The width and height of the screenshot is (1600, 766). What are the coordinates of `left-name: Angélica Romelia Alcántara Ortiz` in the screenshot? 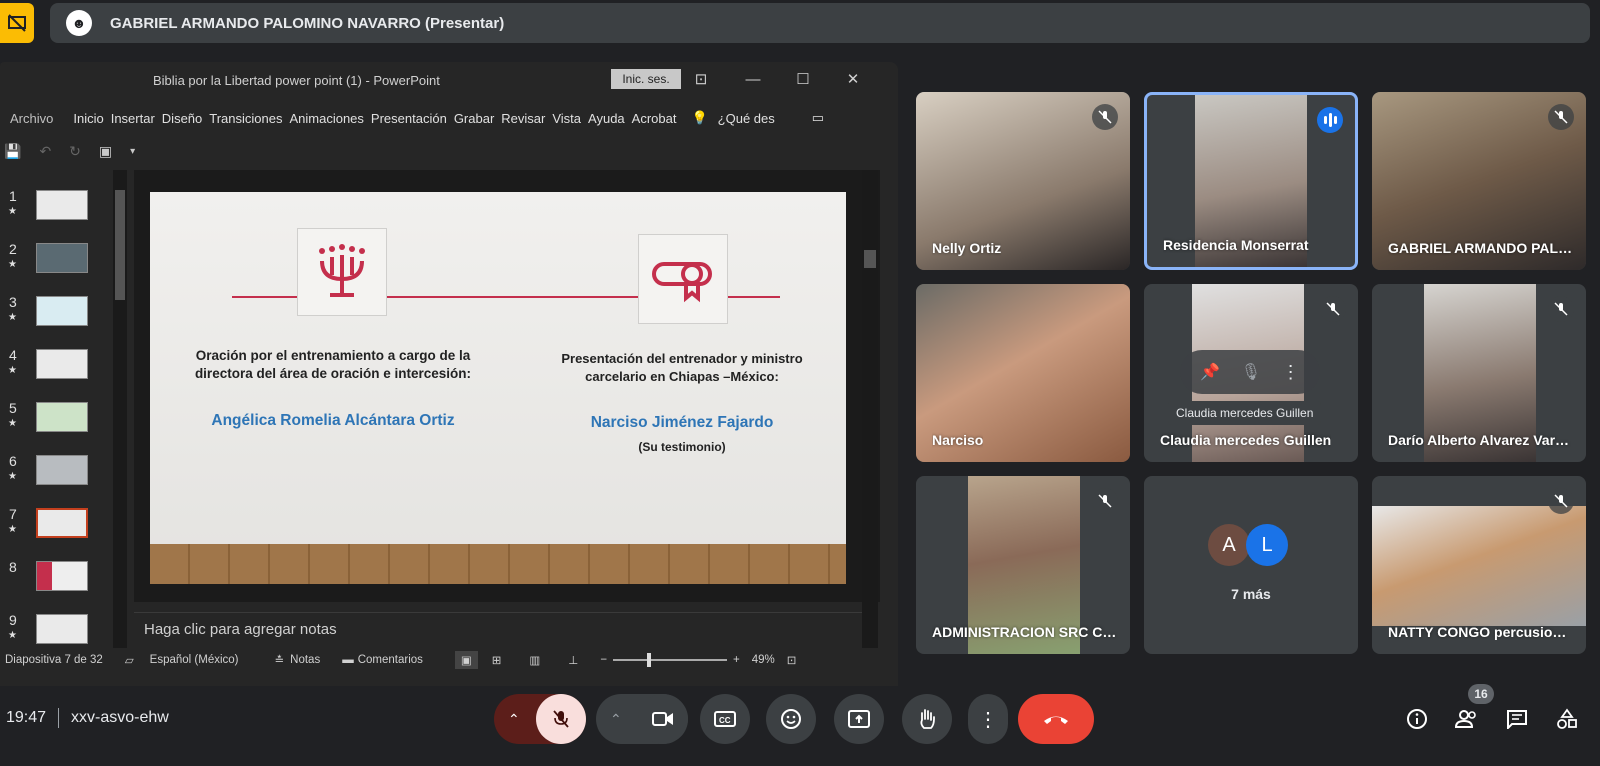 It's located at (333, 420).